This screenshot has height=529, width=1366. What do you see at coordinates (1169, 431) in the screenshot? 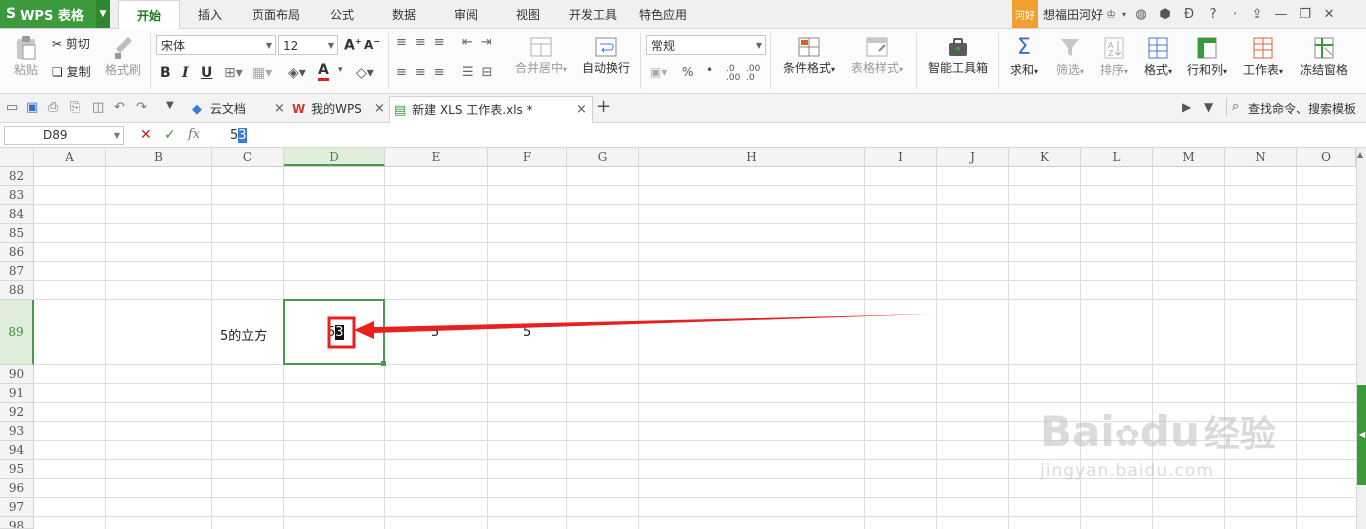
I see `watermark-brand-suffix: du` at bounding box center [1169, 431].